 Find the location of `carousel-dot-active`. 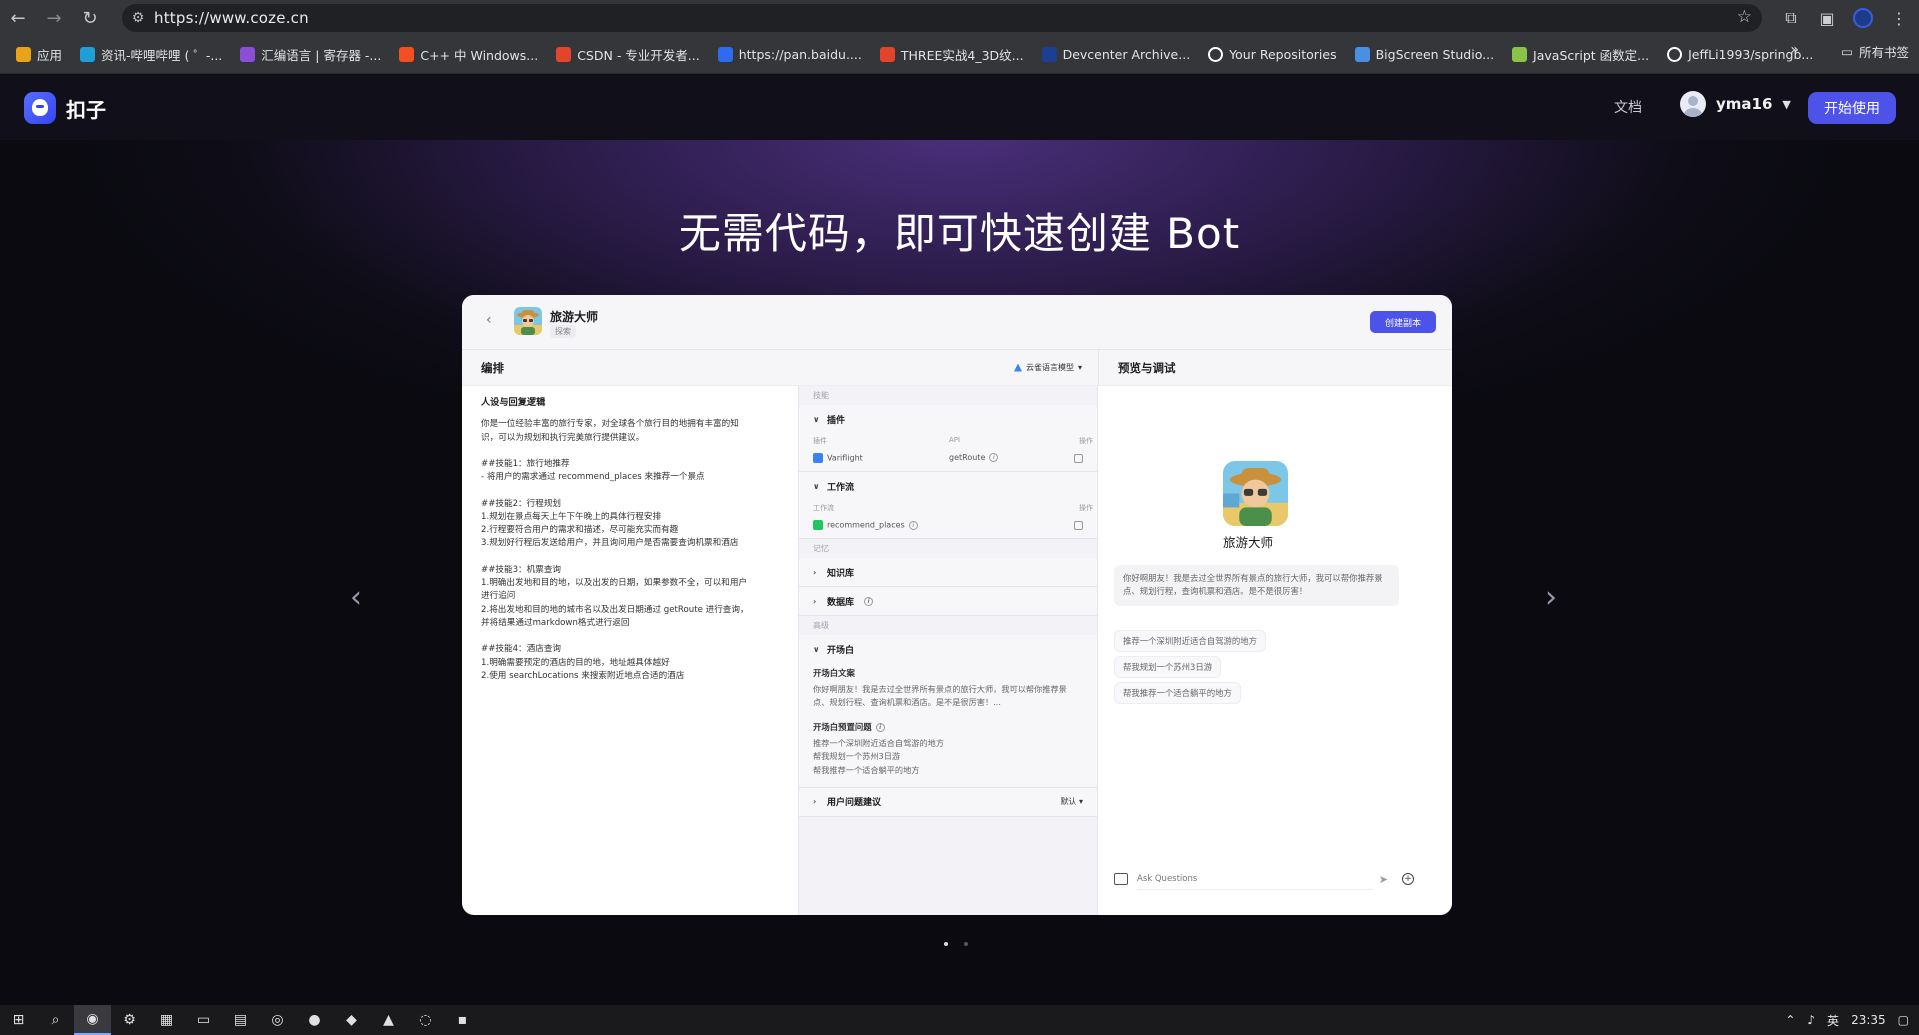

carousel-dot-active is located at coordinates (946, 944).